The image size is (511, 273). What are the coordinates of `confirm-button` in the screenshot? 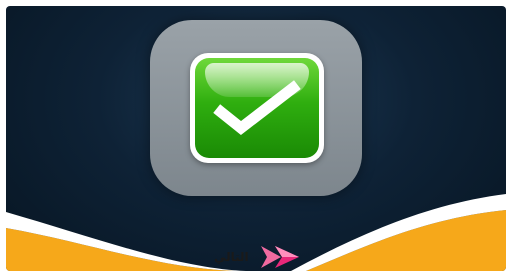 It's located at (257, 108).